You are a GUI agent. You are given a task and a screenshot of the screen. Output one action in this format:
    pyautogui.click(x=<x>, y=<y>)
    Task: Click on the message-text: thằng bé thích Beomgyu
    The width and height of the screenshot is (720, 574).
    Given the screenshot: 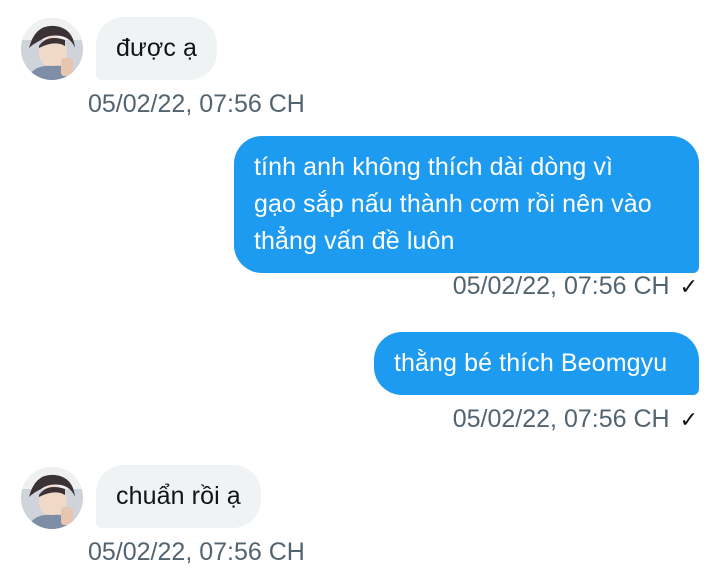 What is the action you would take?
    pyautogui.click(x=531, y=363)
    